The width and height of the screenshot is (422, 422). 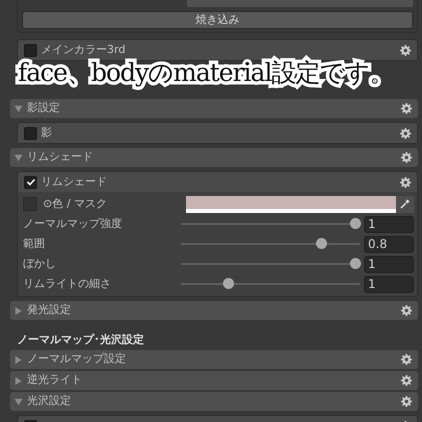 I want to click on foldout-header: 光沢設定, so click(x=214, y=401).